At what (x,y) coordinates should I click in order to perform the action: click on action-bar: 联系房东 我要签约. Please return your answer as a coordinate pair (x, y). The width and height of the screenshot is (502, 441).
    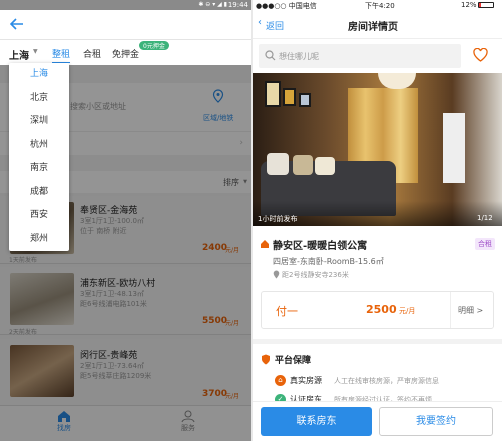
    Looking at the image, I should click on (377, 421).